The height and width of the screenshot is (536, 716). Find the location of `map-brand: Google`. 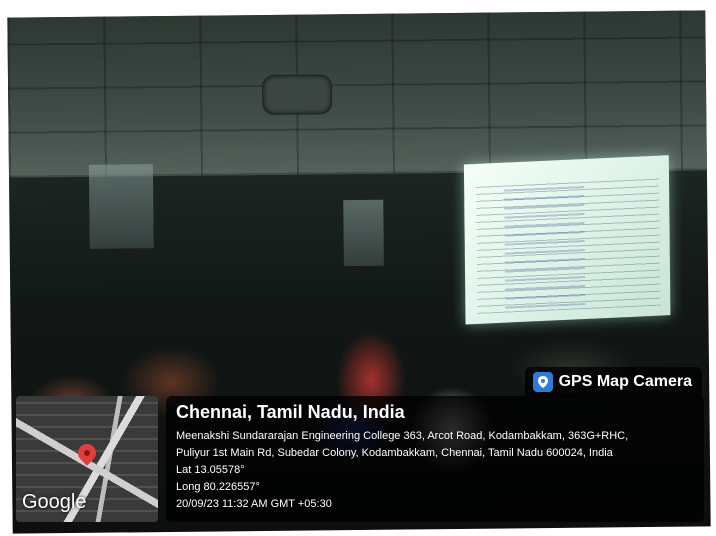

map-brand: Google is located at coordinates (54, 502).